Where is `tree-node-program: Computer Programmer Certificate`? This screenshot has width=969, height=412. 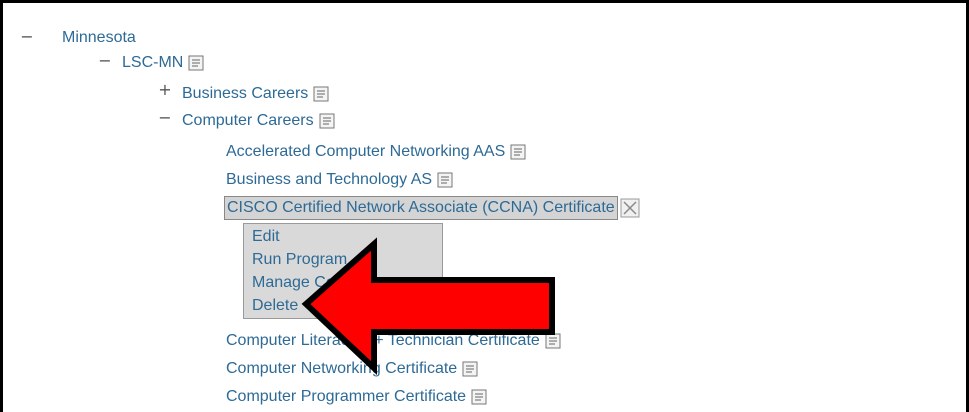
tree-node-program: Computer Programmer Certificate is located at coordinates (356, 397).